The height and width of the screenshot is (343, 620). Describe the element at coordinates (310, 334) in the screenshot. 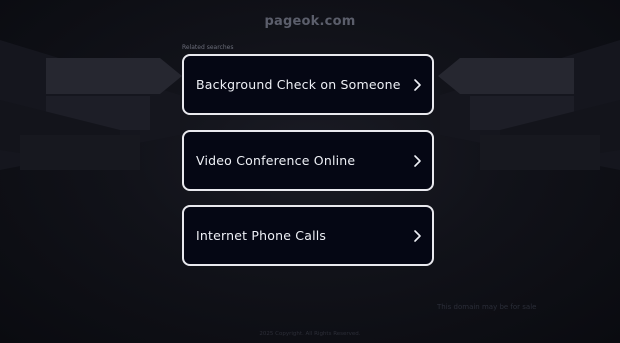

I see `copyright-text: 2025 Copyright. All Rights Reserved.` at that location.